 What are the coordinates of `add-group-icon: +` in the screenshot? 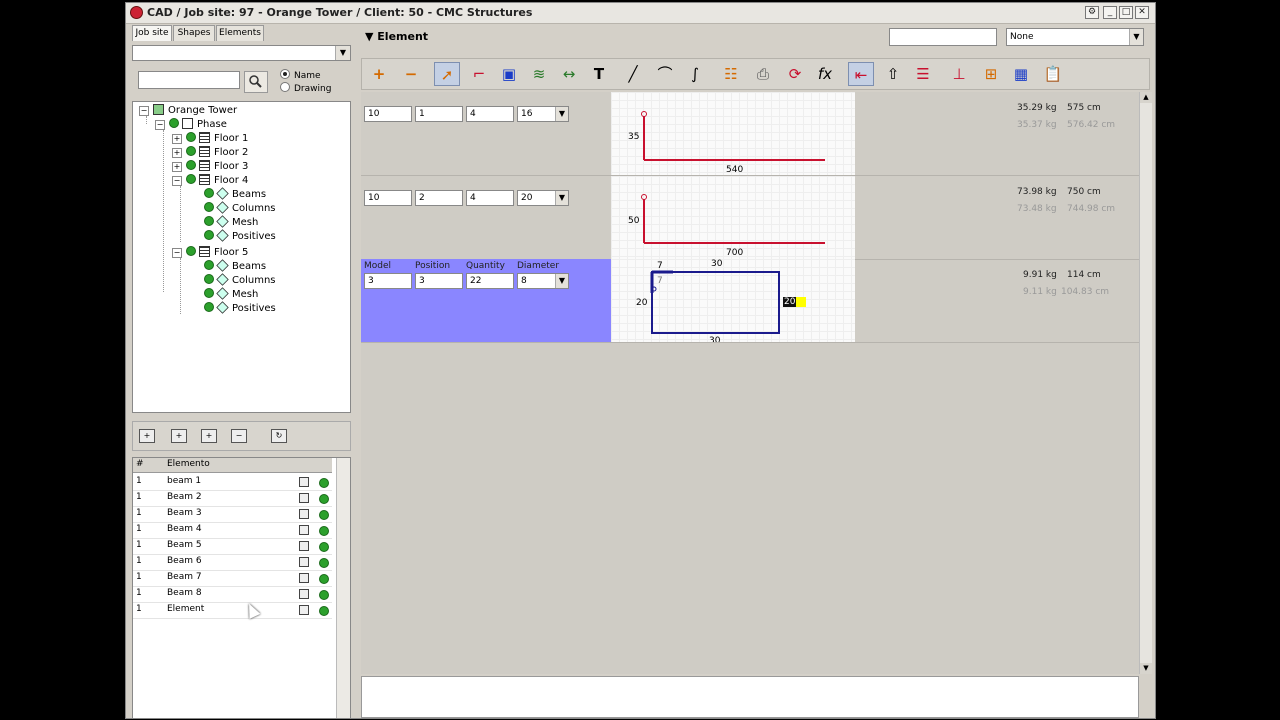 It's located at (179, 436).